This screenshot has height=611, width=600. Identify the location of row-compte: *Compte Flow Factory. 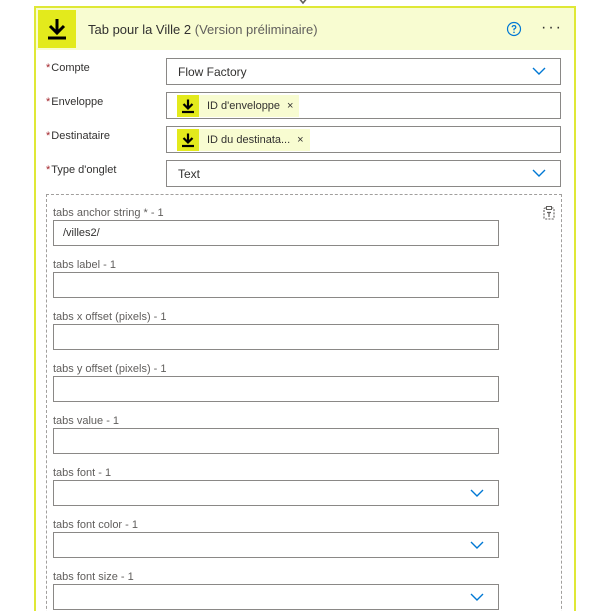
(305, 72).